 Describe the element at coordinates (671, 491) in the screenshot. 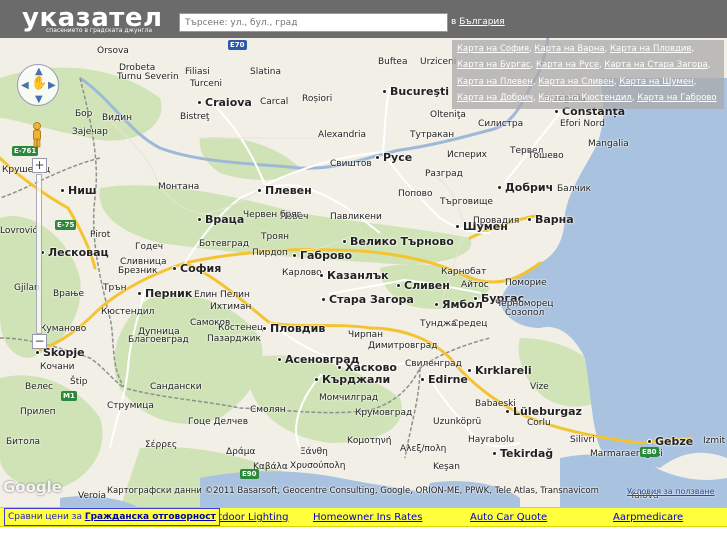

I see `terms-of-use-link: Условия за ползване` at that location.